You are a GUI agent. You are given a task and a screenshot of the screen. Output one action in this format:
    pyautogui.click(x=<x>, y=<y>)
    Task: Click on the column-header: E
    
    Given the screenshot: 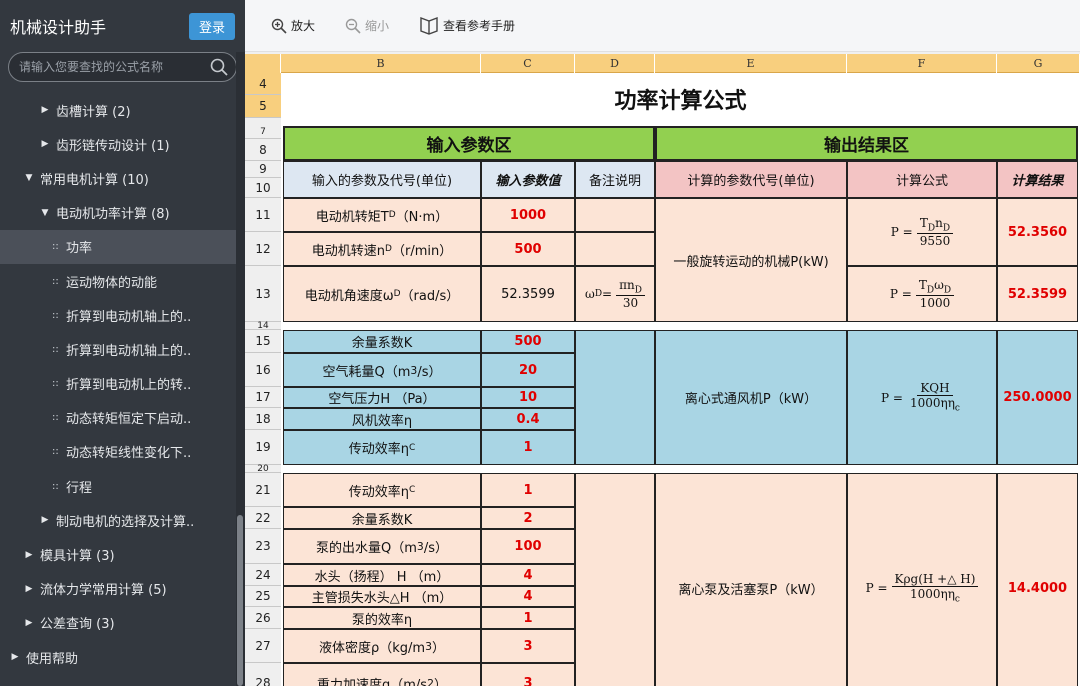 What is the action you would take?
    pyautogui.click(x=751, y=63)
    